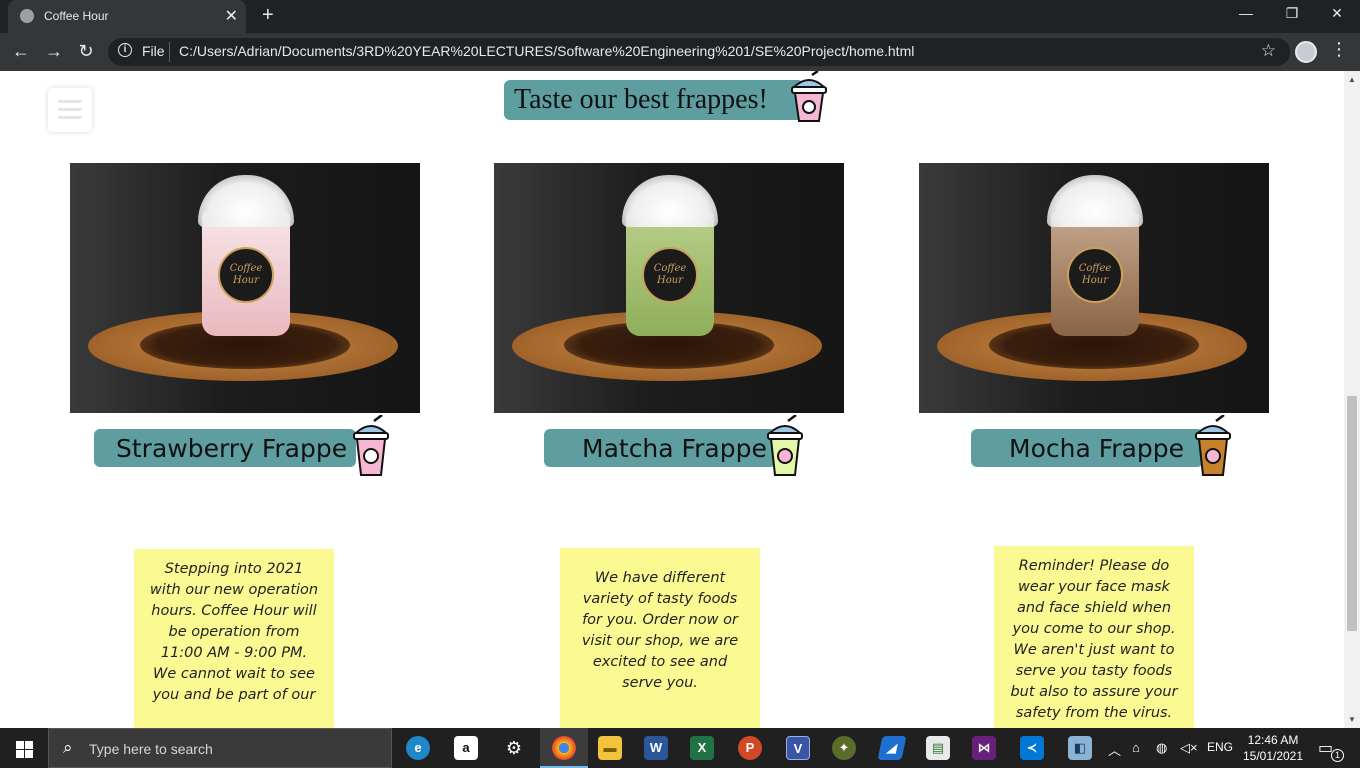 This screenshot has height=768, width=1360. What do you see at coordinates (1273, 748) in the screenshot?
I see `system-clock: 12:46 AM 15/01/2021` at bounding box center [1273, 748].